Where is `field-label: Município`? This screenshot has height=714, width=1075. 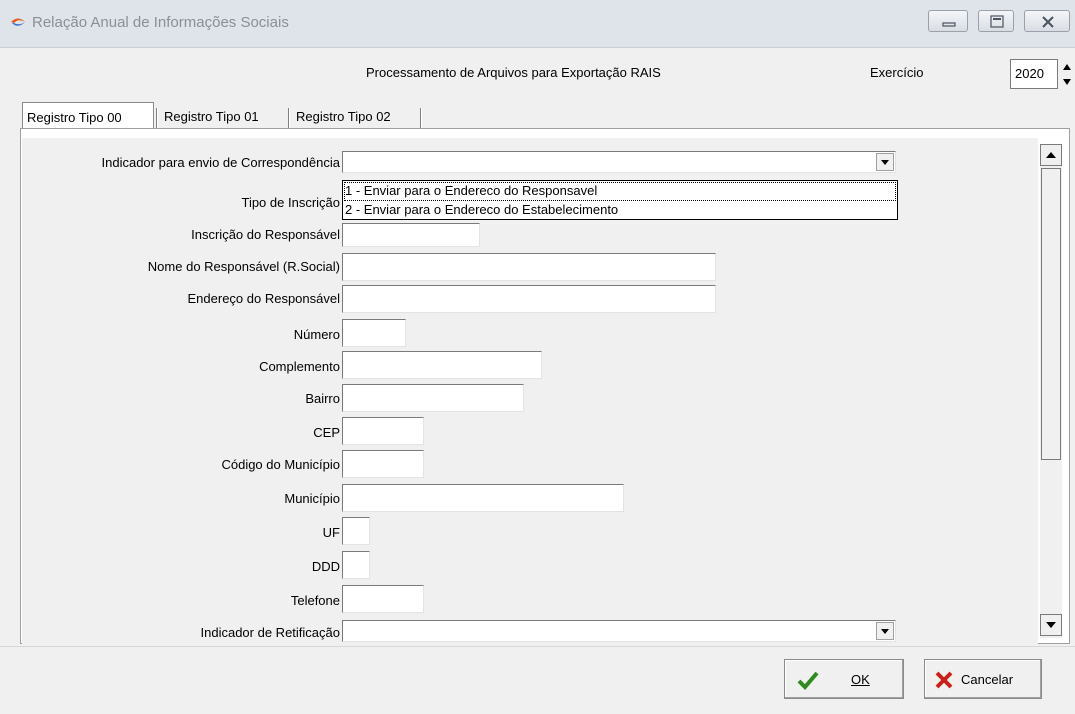 field-label: Município is located at coordinates (312, 498).